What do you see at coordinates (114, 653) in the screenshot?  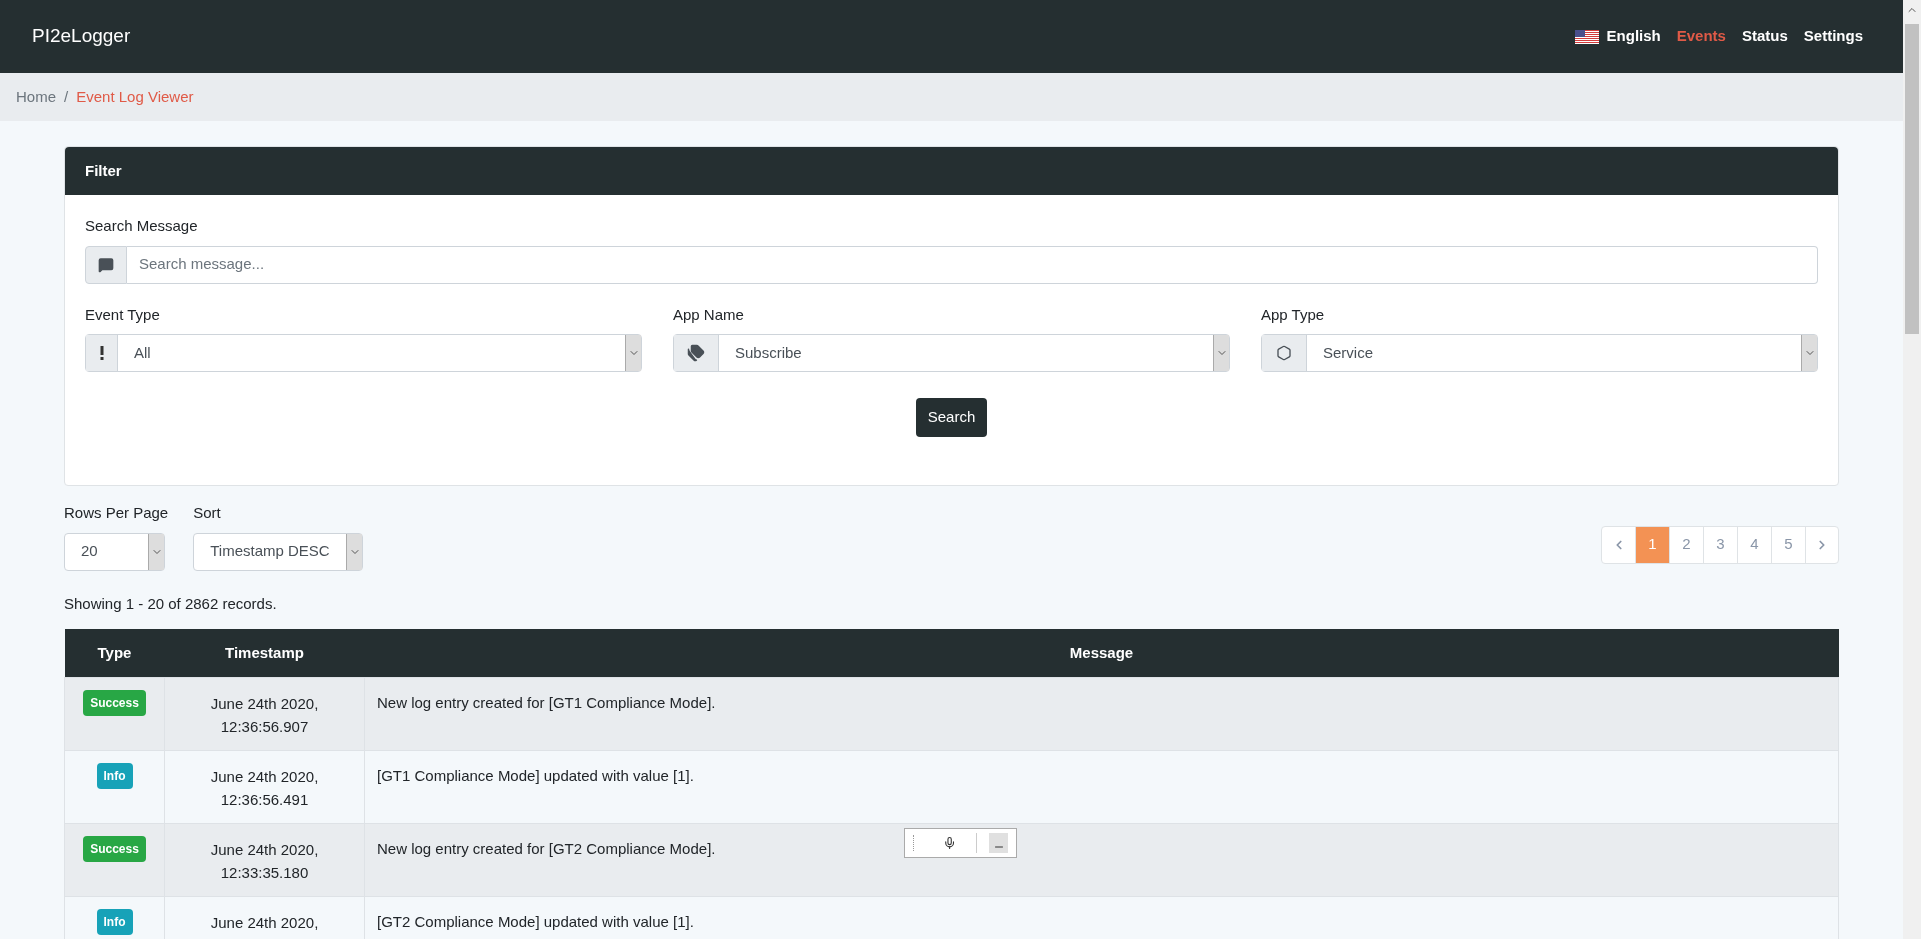 I see `column-header: Type` at bounding box center [114, 653].